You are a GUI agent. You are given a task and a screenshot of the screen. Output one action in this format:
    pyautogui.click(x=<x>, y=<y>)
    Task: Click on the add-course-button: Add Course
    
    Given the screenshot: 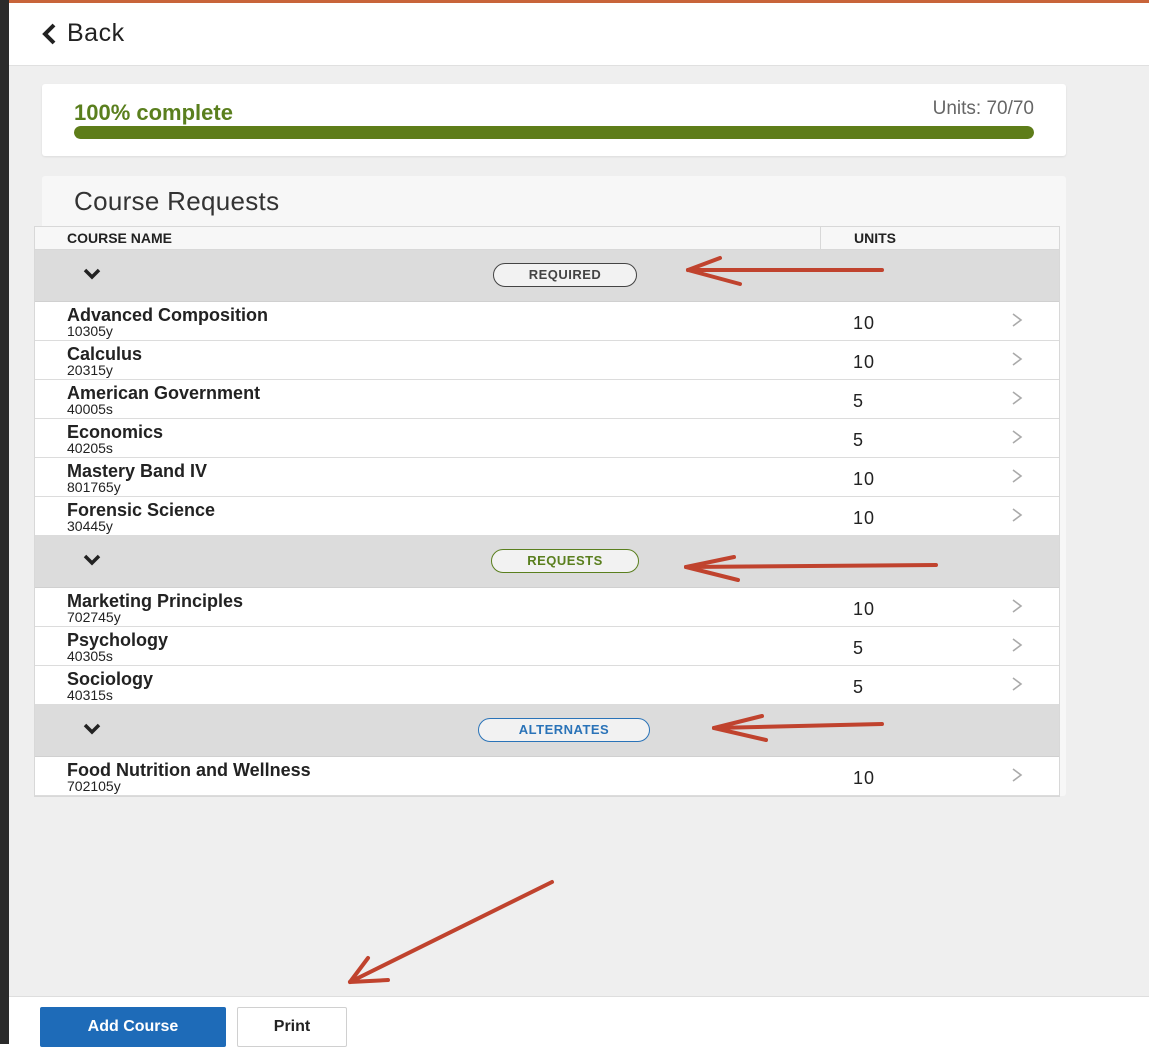 What is the action you would take?
    pyautogui.click(x=133, y=1027)
    